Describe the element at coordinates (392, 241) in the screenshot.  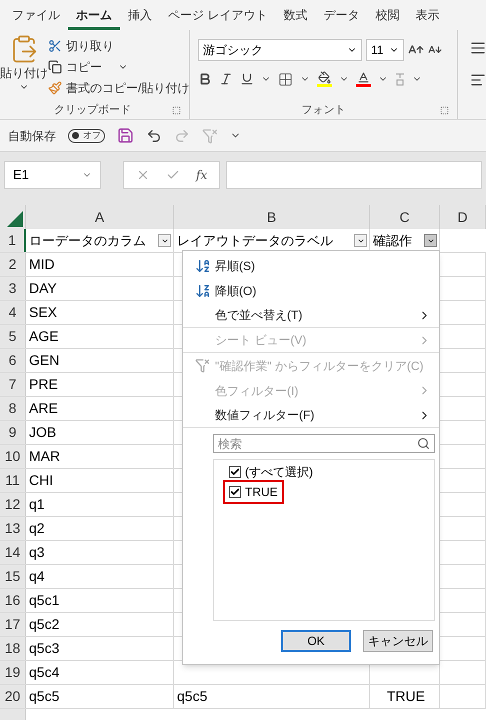
I see `table-cell-text: 確認作` at that location.